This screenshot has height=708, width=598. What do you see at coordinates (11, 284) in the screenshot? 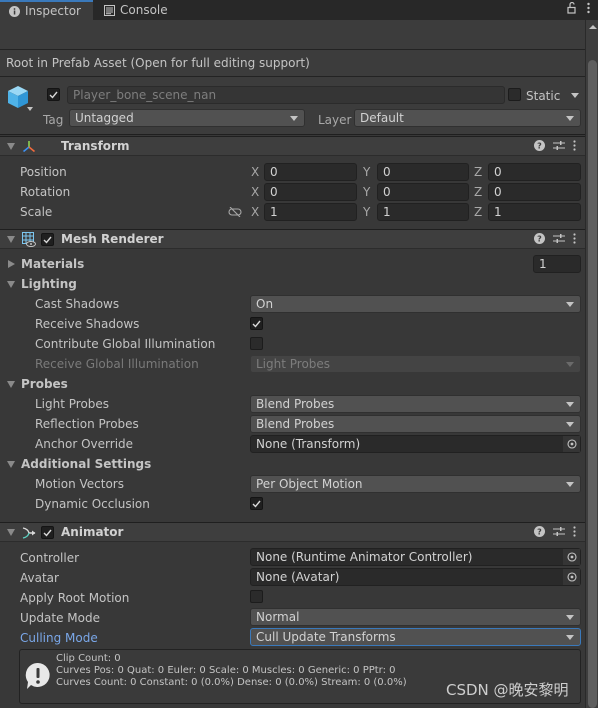
I see `lighting-foldout-icon` at bounding box center [11, 284].